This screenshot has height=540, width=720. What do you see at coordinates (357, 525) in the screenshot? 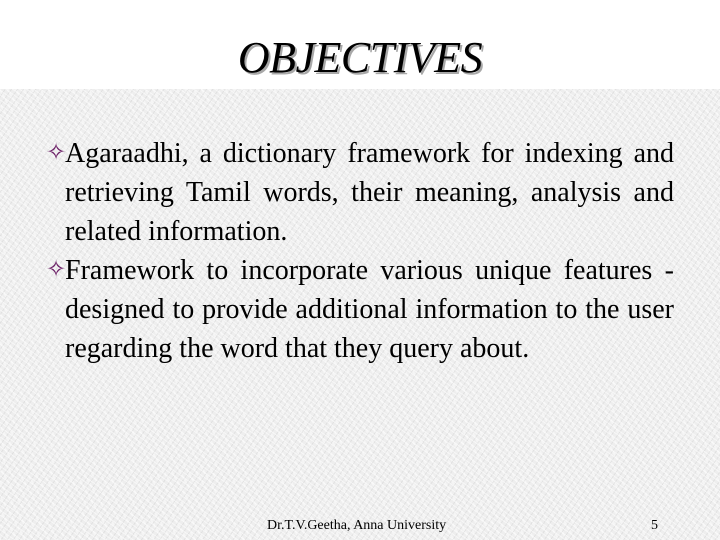
I see `footer-author: Dr.T.V.Geetha, Anna University` at bounding box center [357, 525].